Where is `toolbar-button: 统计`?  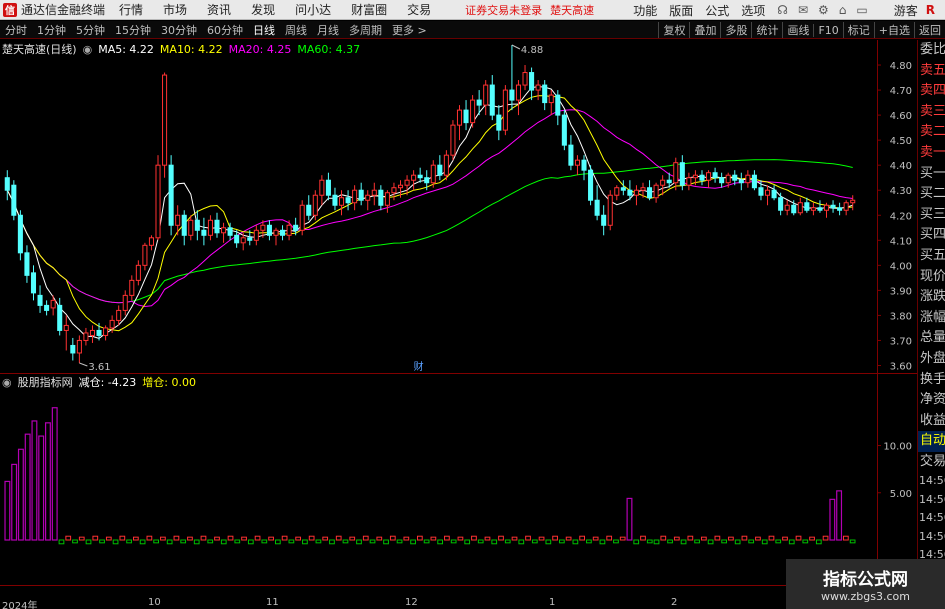
toolbar-button: 统计 is located at coordinates (766, 30).